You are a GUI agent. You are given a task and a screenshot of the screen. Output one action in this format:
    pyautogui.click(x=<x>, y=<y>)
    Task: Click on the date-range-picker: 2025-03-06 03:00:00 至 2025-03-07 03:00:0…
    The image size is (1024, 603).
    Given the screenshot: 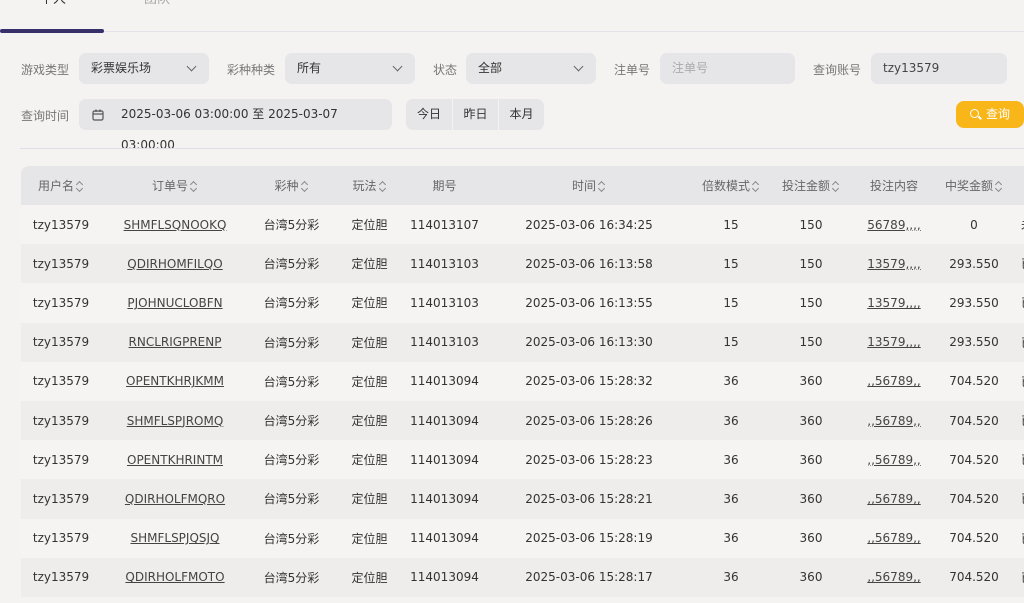 What is the action you would take?
    pyautogui.click(x=235, y=125)
    